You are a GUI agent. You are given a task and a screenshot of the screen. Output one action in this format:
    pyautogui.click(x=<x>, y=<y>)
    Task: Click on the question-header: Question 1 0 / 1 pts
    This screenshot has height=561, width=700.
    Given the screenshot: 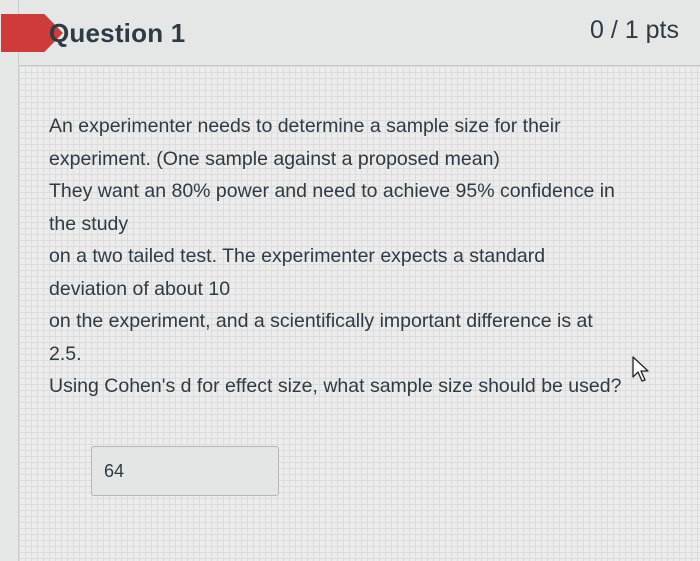 What is the action you would take?
    pyautogui.click(x=350, y=33)
    